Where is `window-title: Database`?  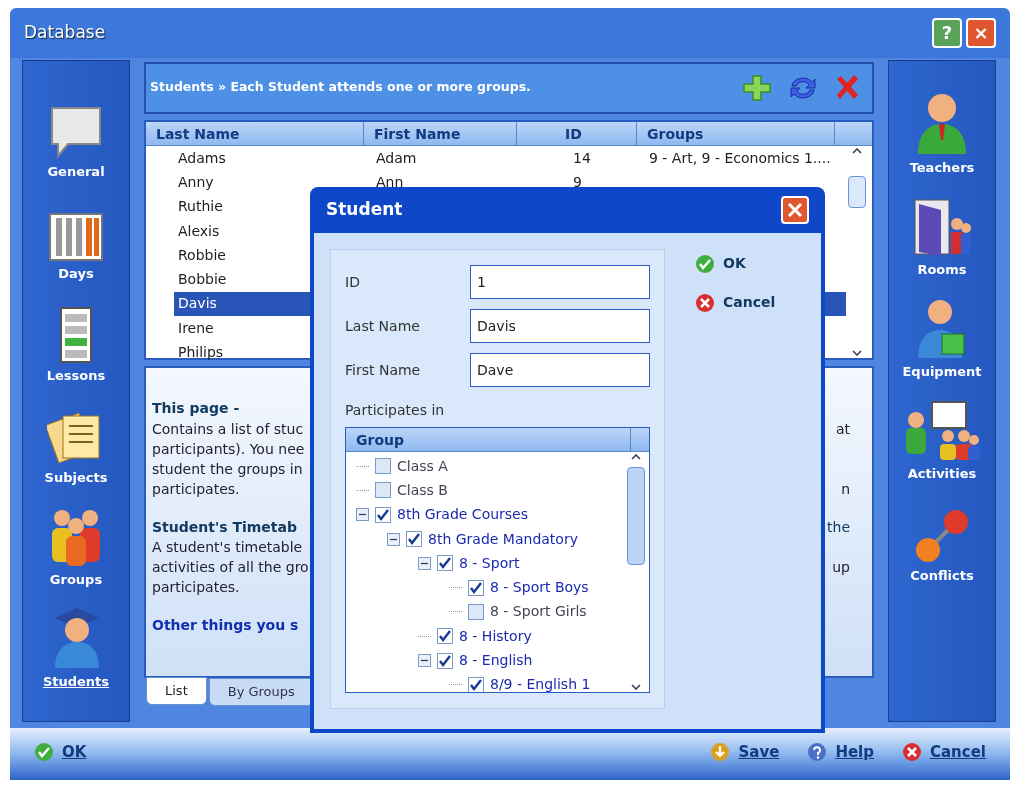 window-title: Database is located at coordinates (65, 33).